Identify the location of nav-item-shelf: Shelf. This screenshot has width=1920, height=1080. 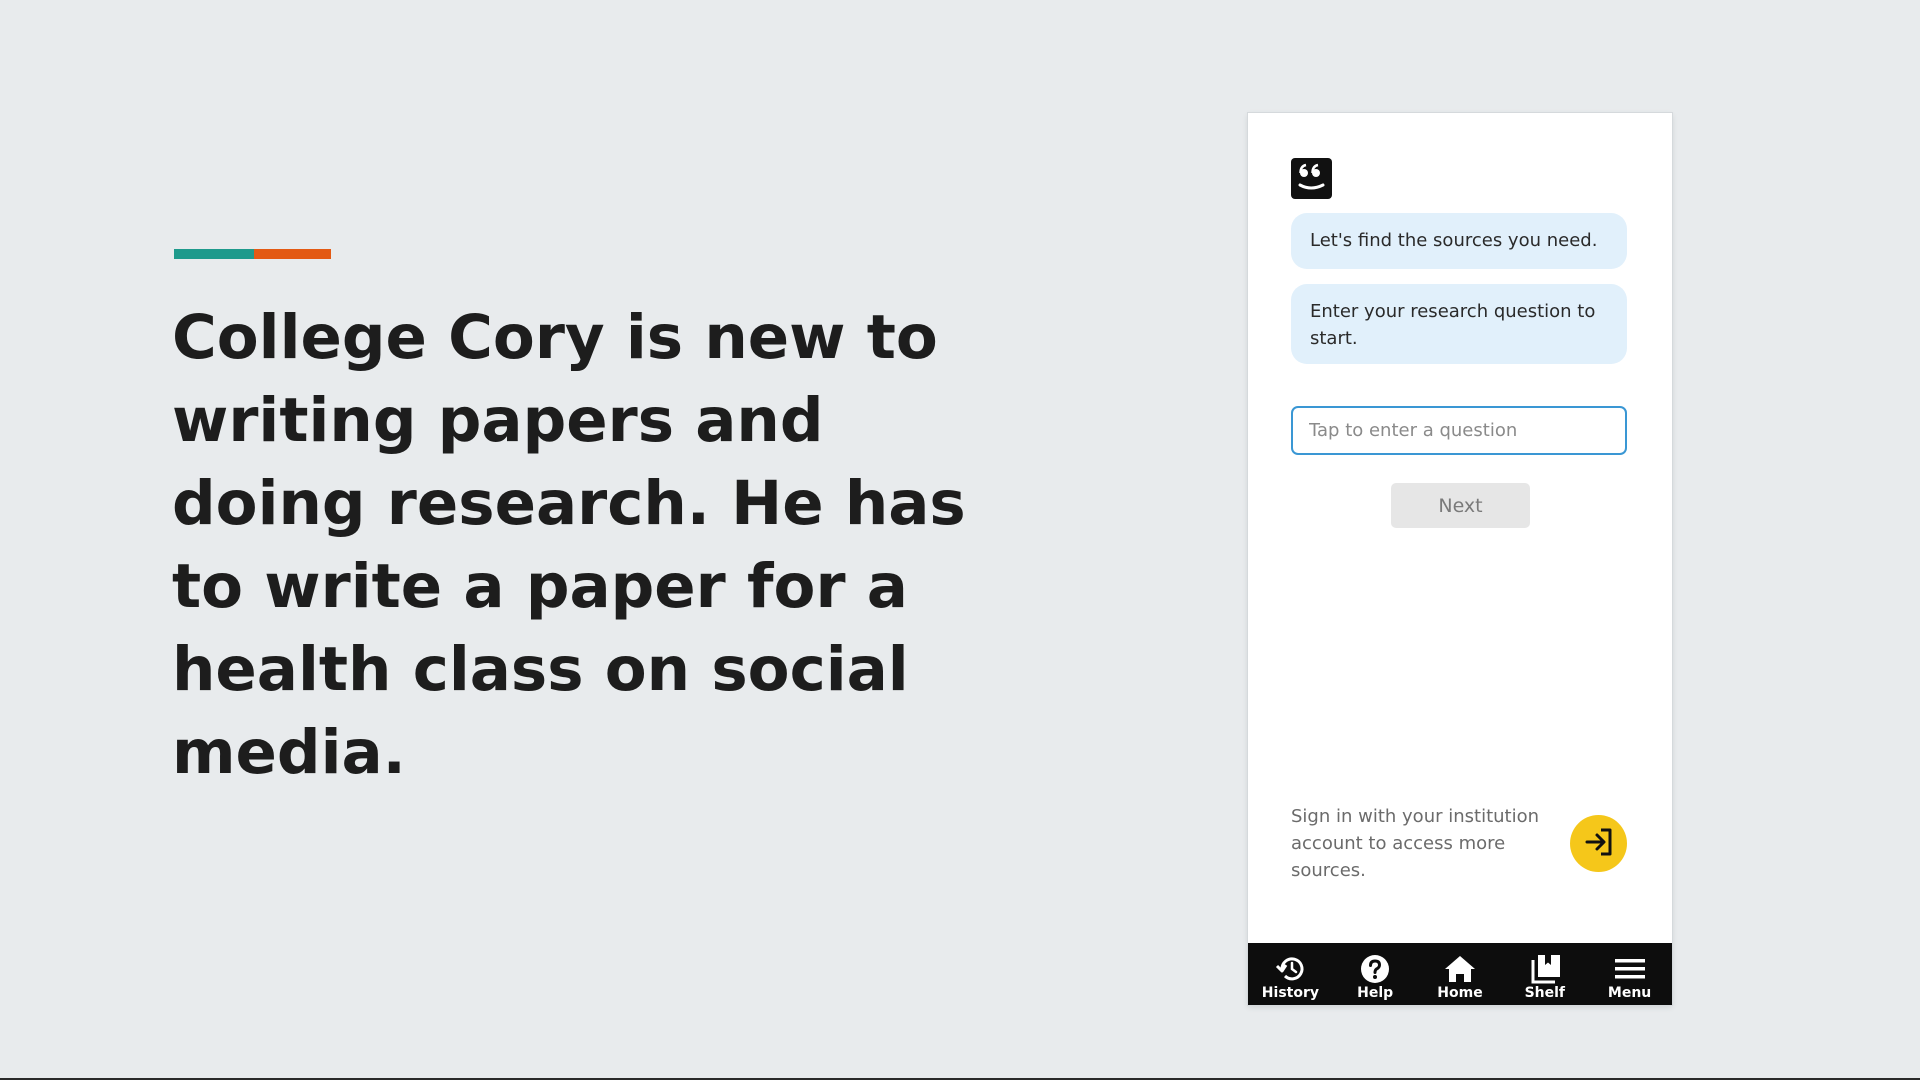
(1544, 974).